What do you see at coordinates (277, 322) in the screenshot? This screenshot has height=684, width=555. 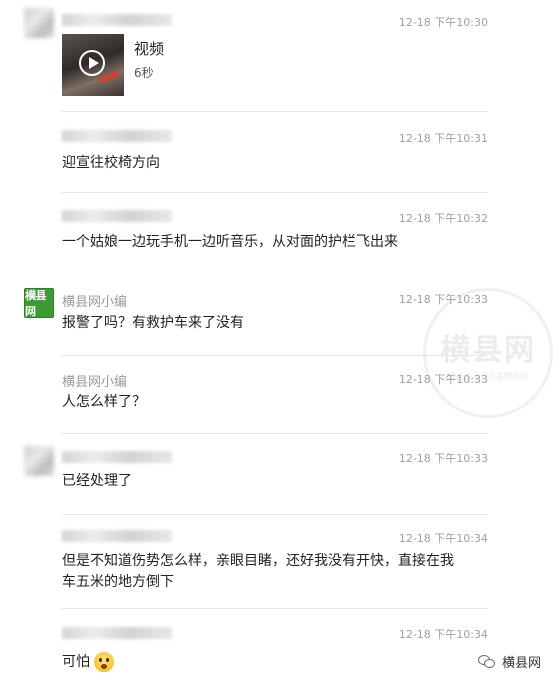 I see `message: 横县网 横县网小编 12-18 下午10:33 报警了吗？有救护车来了没有` at bounding box center [277, 322].